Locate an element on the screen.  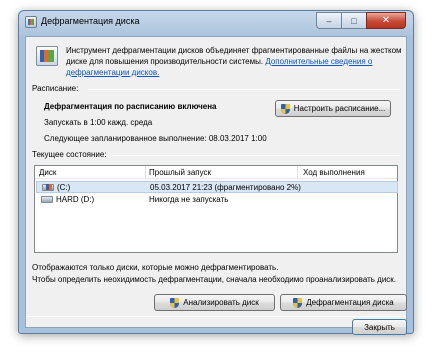
disk-row-d: HARD (D:) Никогда не запускать is located at coordinates (217, 200).